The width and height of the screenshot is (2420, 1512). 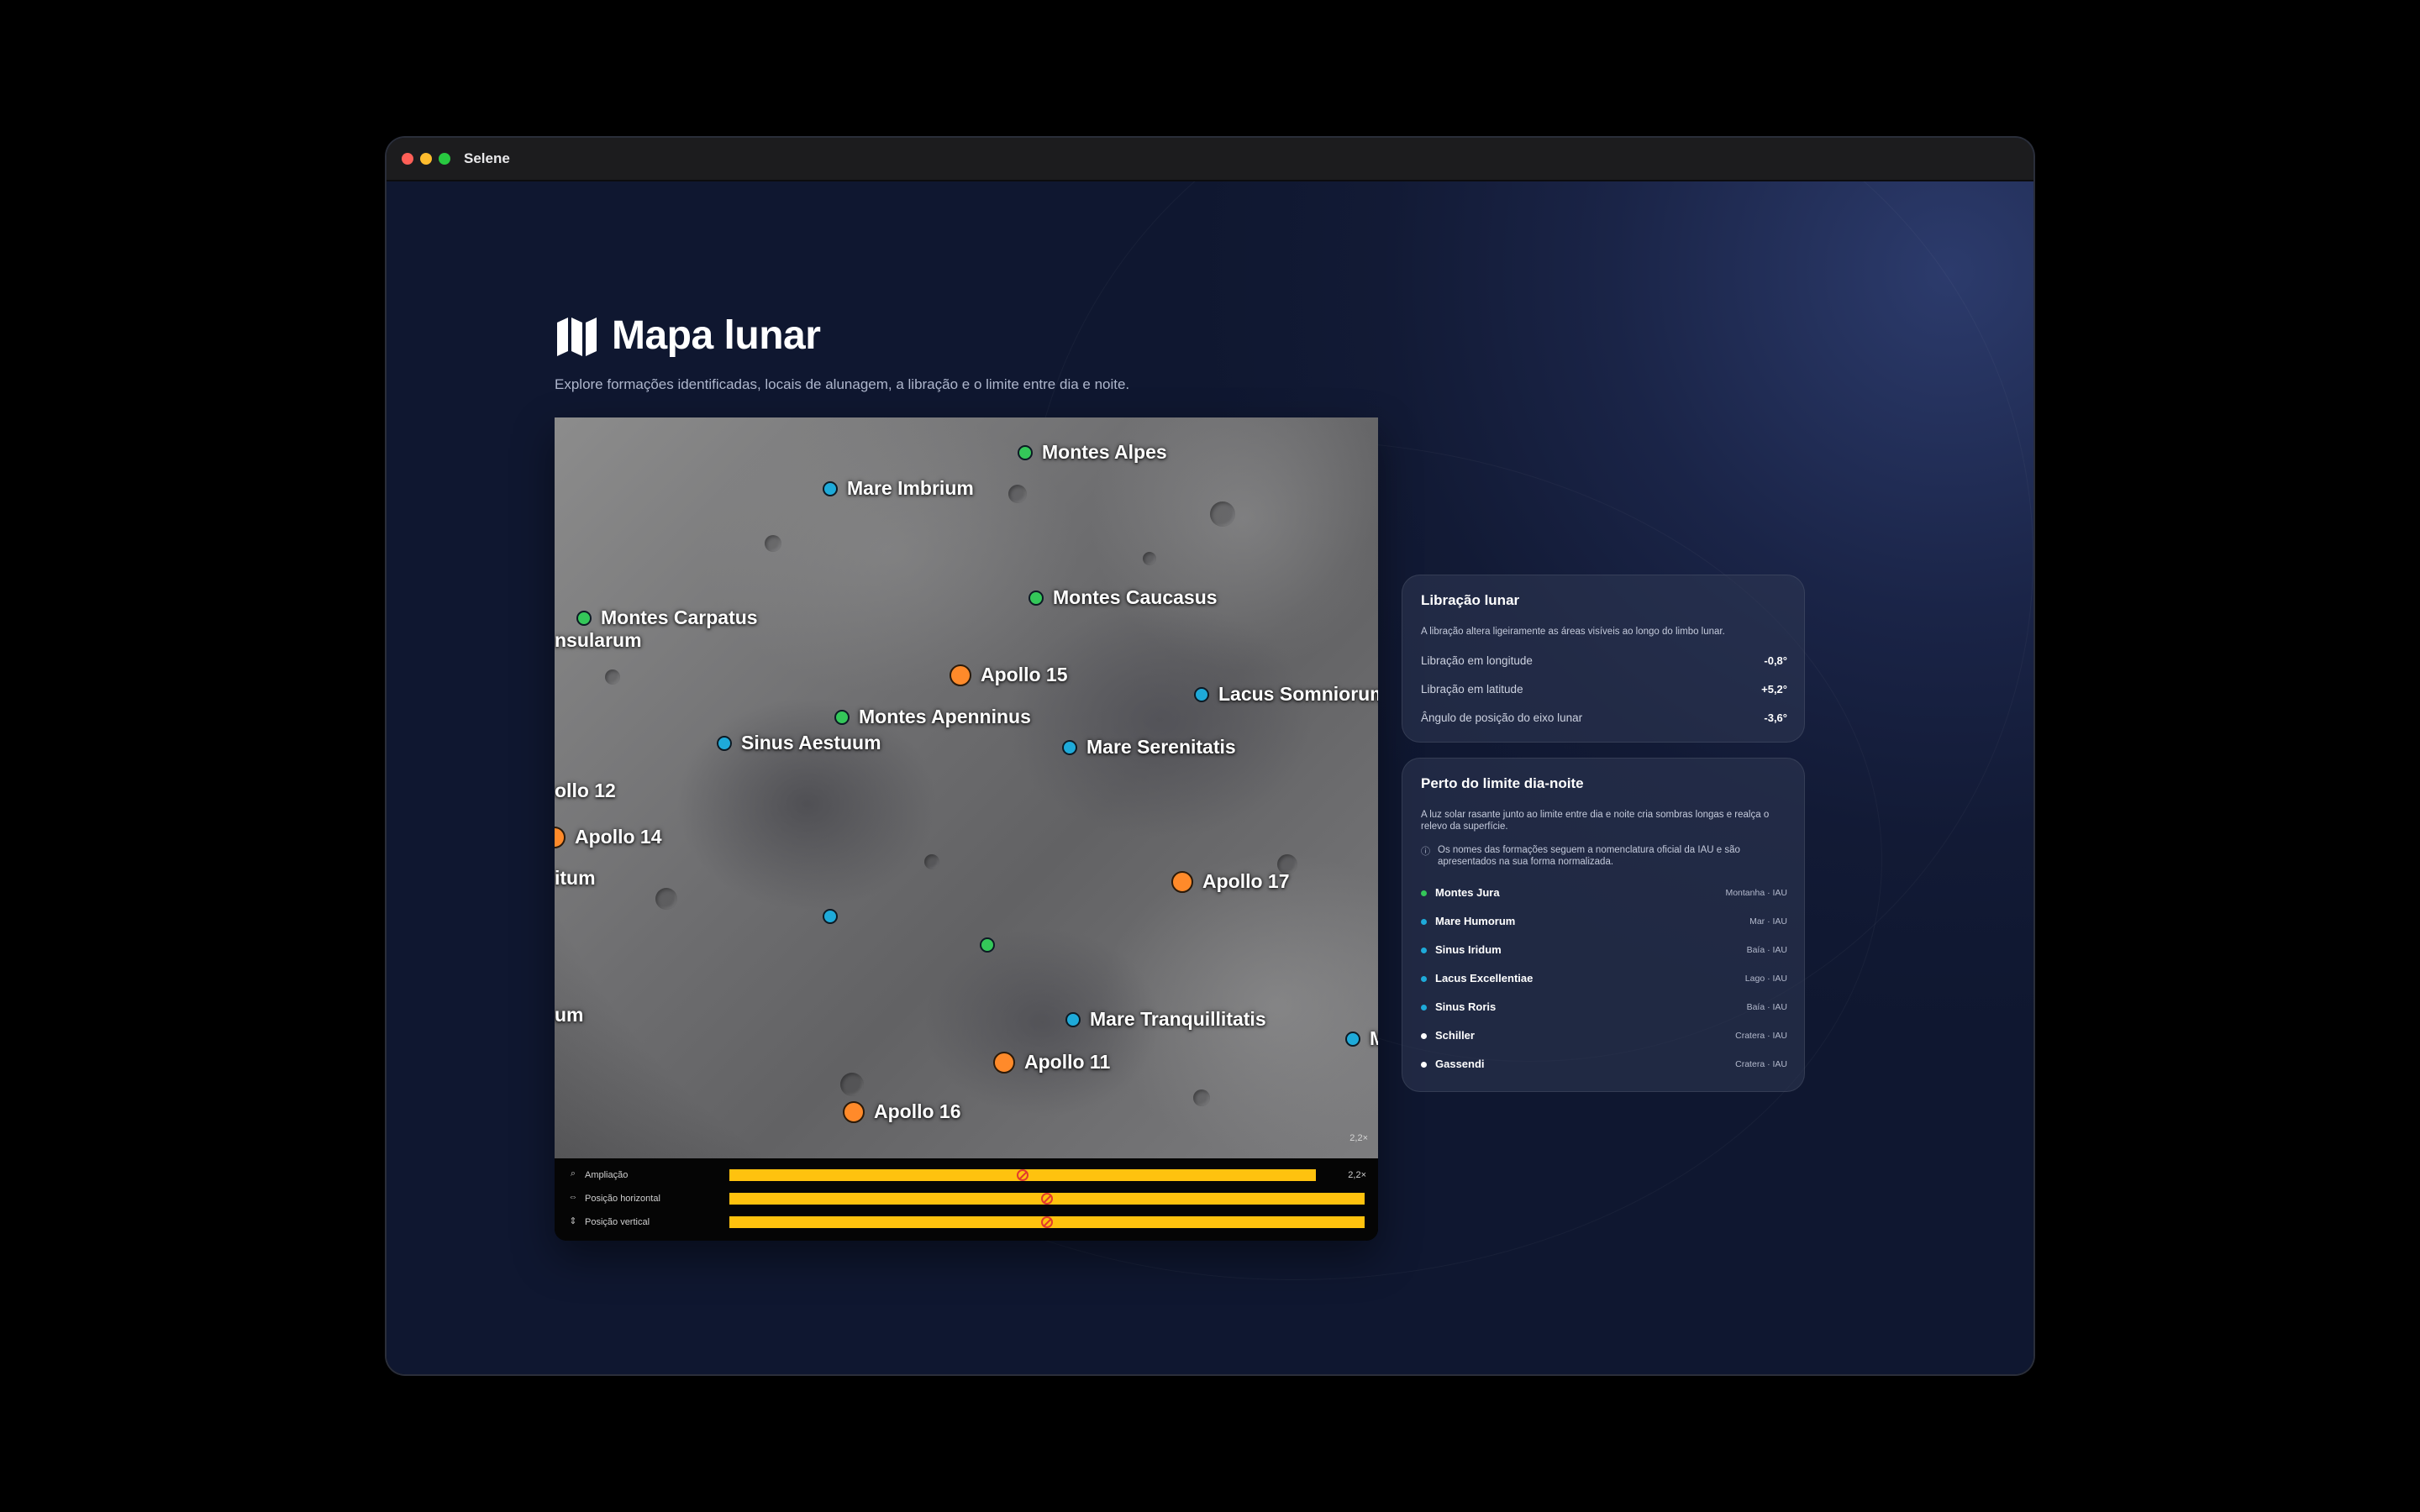 I want to click on feature-type: Lago · IAU, so click(x=1765, y=979).